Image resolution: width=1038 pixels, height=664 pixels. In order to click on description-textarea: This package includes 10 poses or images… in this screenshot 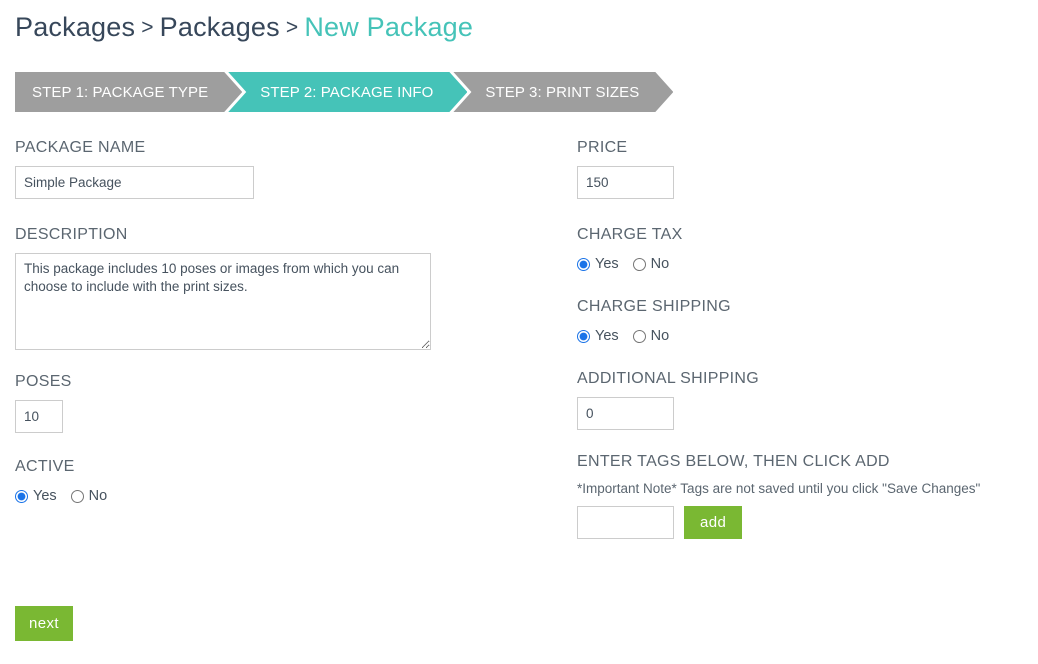, I will do `click(223, 301)`.